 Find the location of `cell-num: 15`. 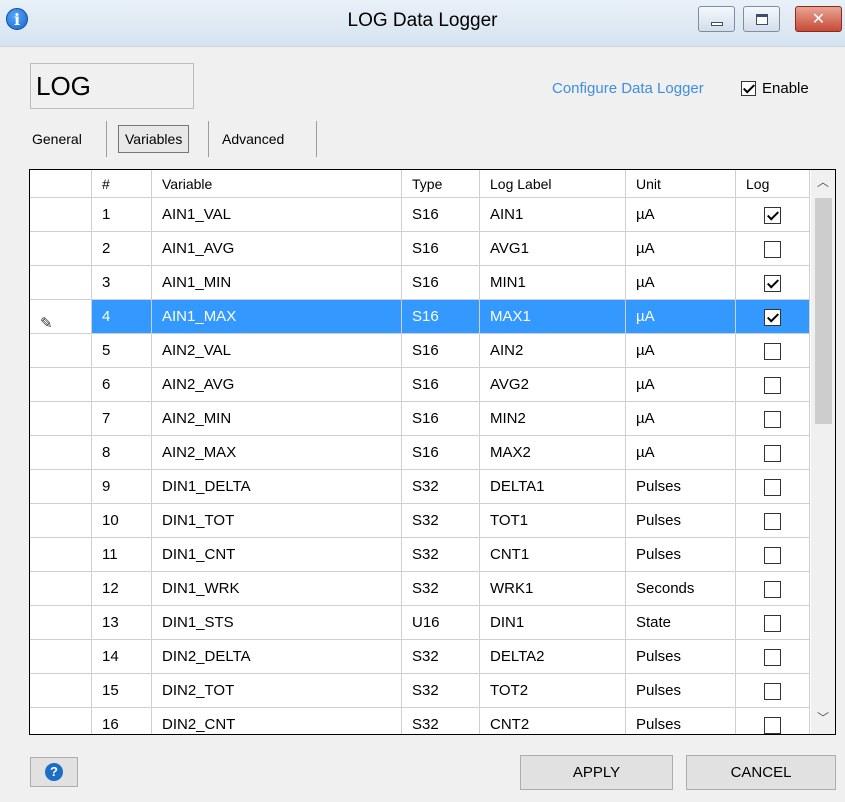

cell-num: 15 is located at coordinates (122, 691).